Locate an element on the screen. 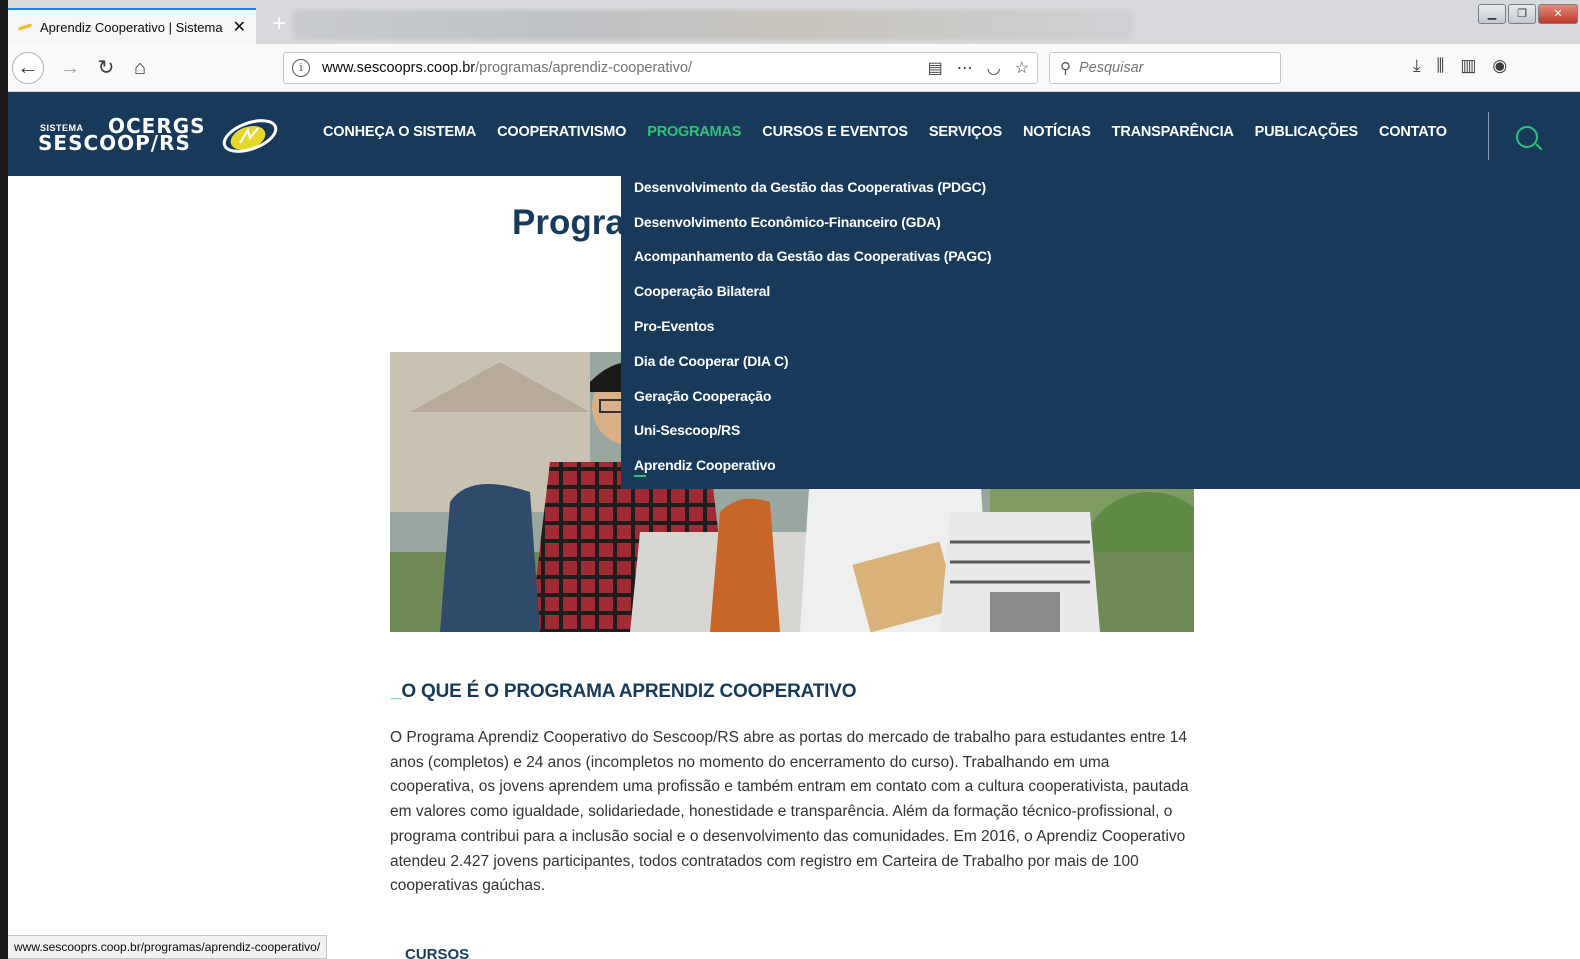 Image resolution: width=1580 pixels, height=959 pixels. pocket-icon: ◡ is located at coordinates (994, 68).